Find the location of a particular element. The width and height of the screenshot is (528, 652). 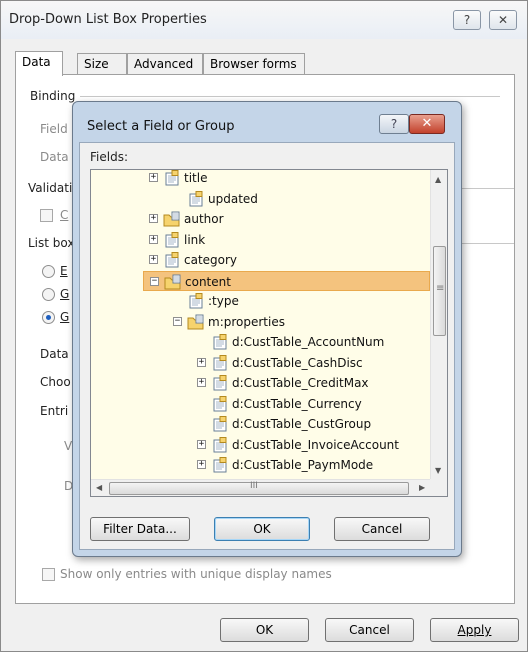

scroll-left-arrow-icon: ◀ is located at coordinates (99, 487).